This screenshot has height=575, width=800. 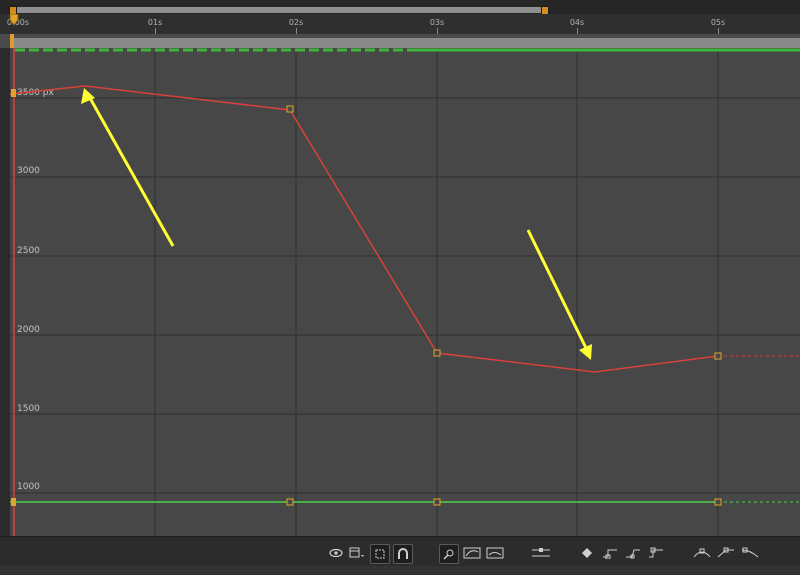 What do you see at coordinates (750, 553) in the screenshot?
I see `ease-curve-icon` at bounding box center [750, 553].